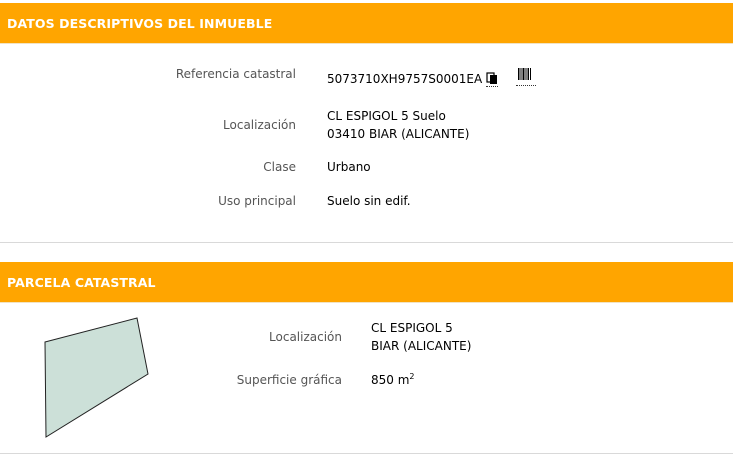 This screenshot has width=733, height=468. What do you see at coordinates (412, 328) in the screenshot?
I see `parcela-localizacion-line1: CL ESPIGOL 5` at bounding box center [412, 328].